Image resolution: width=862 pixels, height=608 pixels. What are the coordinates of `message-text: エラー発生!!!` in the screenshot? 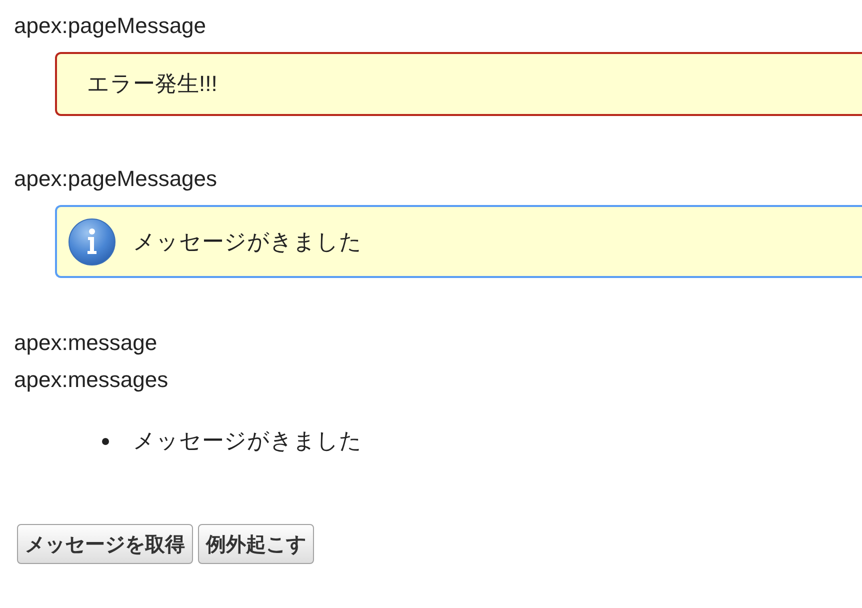 It's located at (152, 84).